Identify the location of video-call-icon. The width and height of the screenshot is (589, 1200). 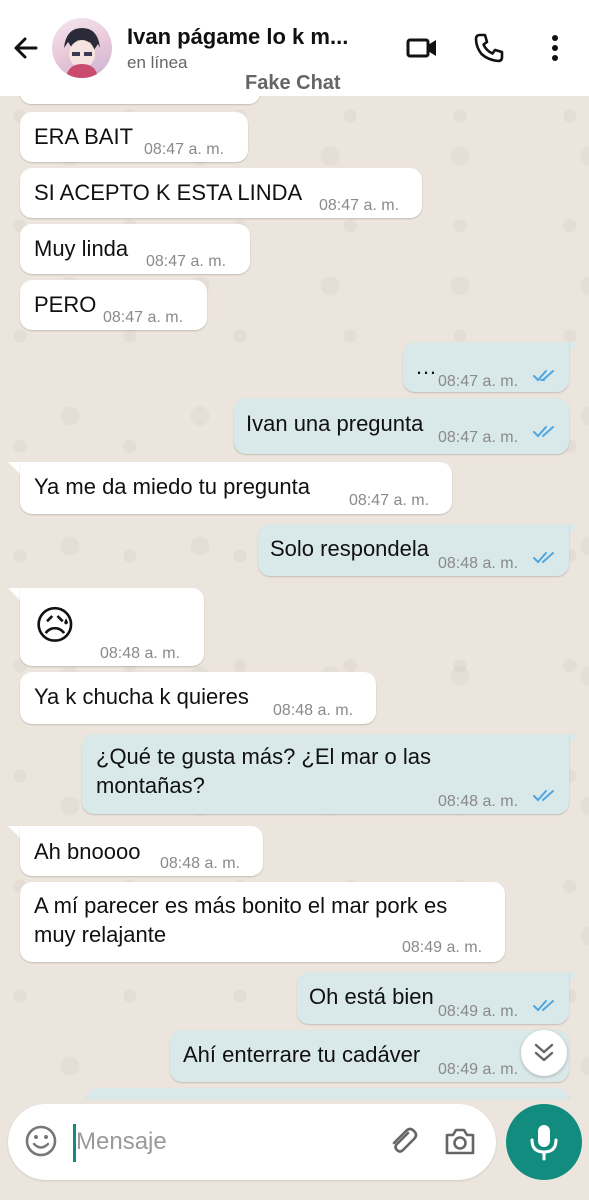
(421, 48).